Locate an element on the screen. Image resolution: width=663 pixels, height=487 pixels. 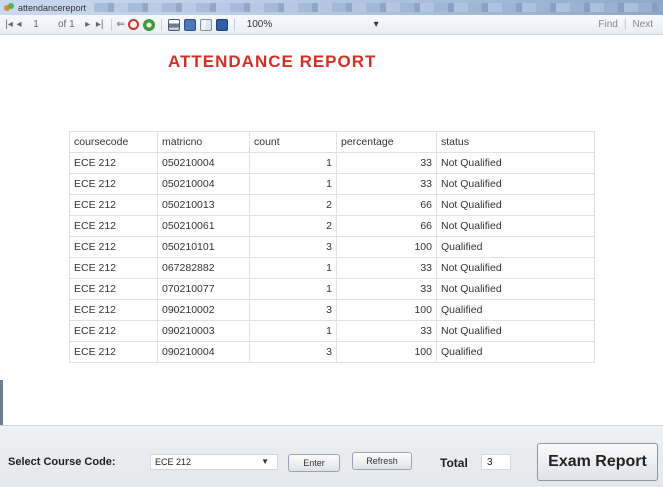
matricno-cell: 070210077 is located at coordinates (203, 289).